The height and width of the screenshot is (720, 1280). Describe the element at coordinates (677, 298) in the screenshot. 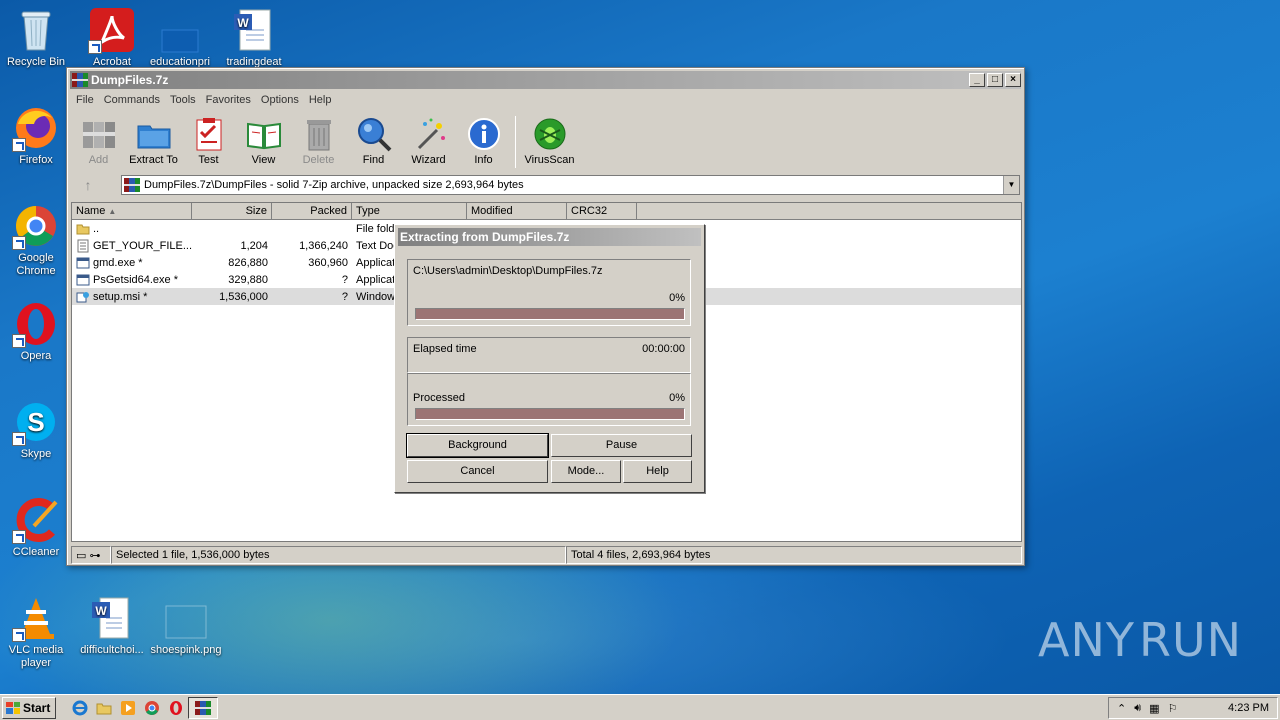

I see `file-percent: 0%` at that location.